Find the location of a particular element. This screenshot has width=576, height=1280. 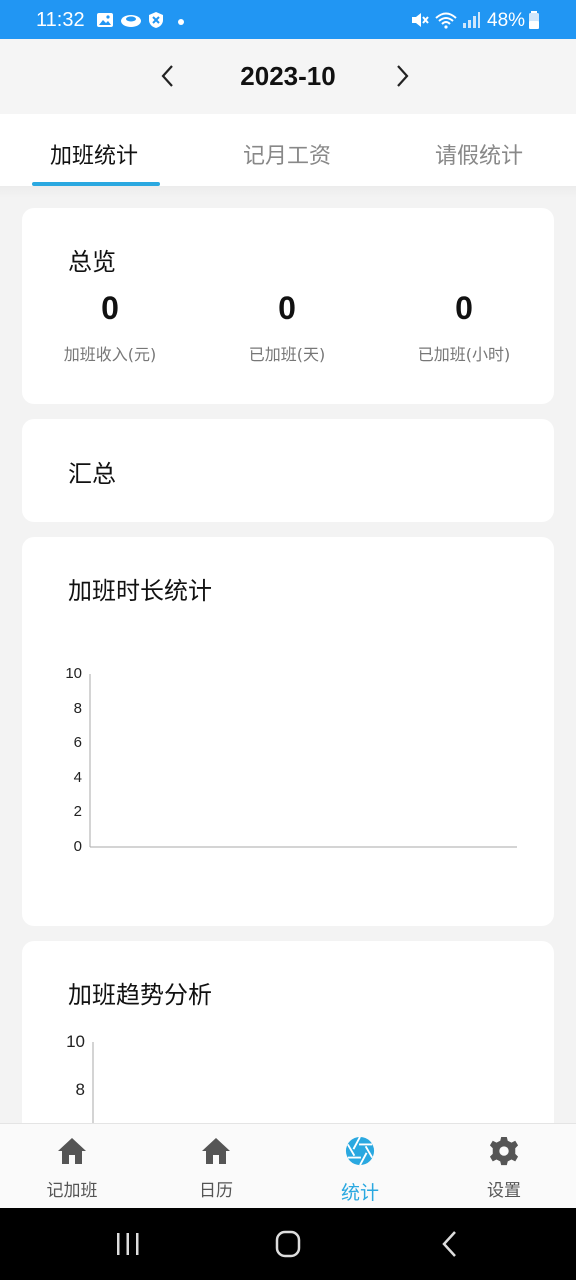

nav-settings: 设置 is located at coordinates (504, 1166).